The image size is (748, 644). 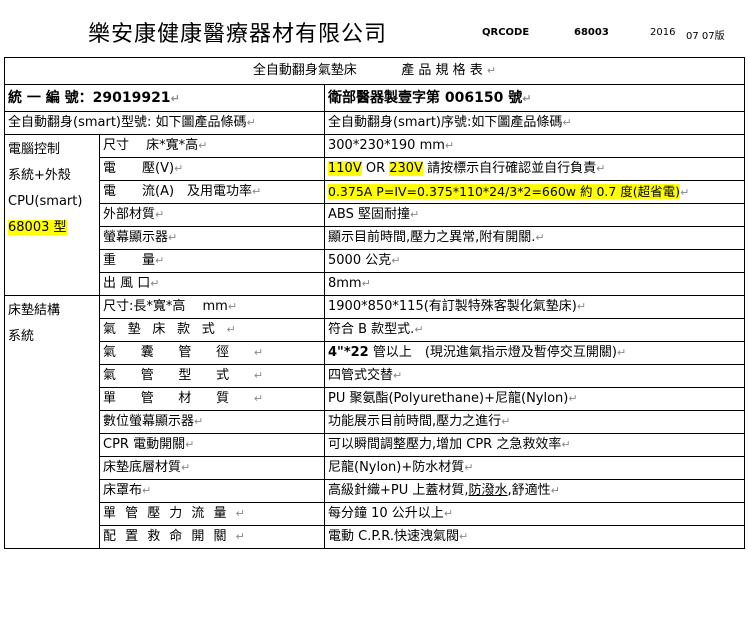 What do you see at coordinates (705, 36) in the screenshot?
I see `version-date: 07 07版` at bounding box center [705, 36].